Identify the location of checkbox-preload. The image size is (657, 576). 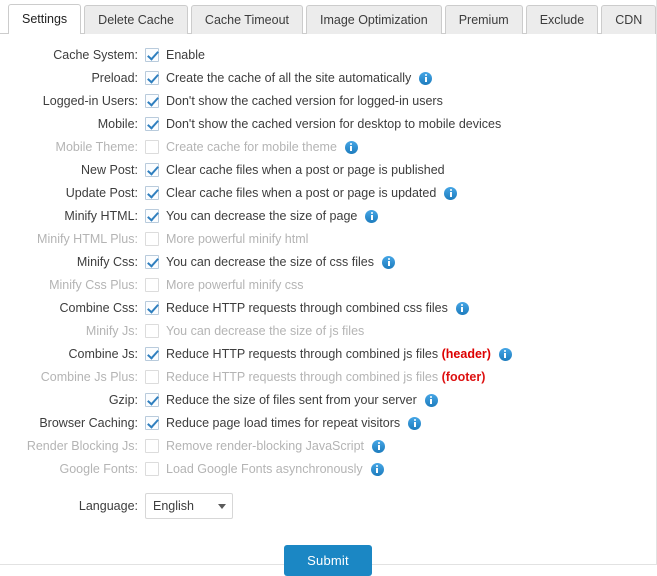
(152, 78).